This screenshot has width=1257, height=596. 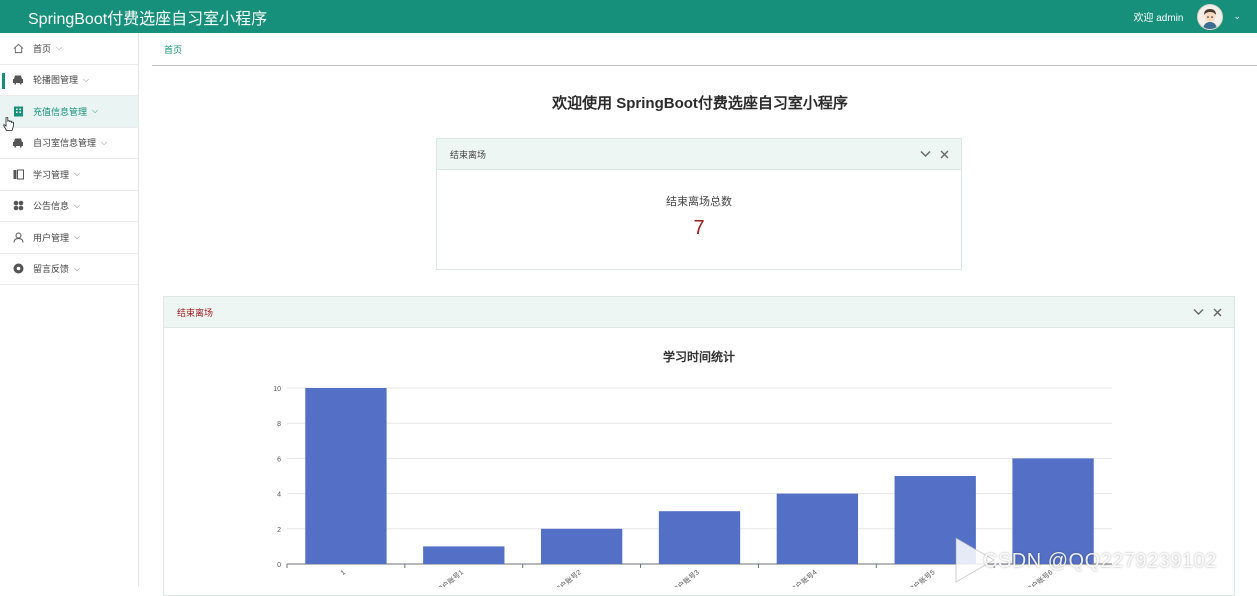 What do you see at coordinates (18, 206) in the screenshot?
I see `grid-icon` at bounding box center [18, 206].